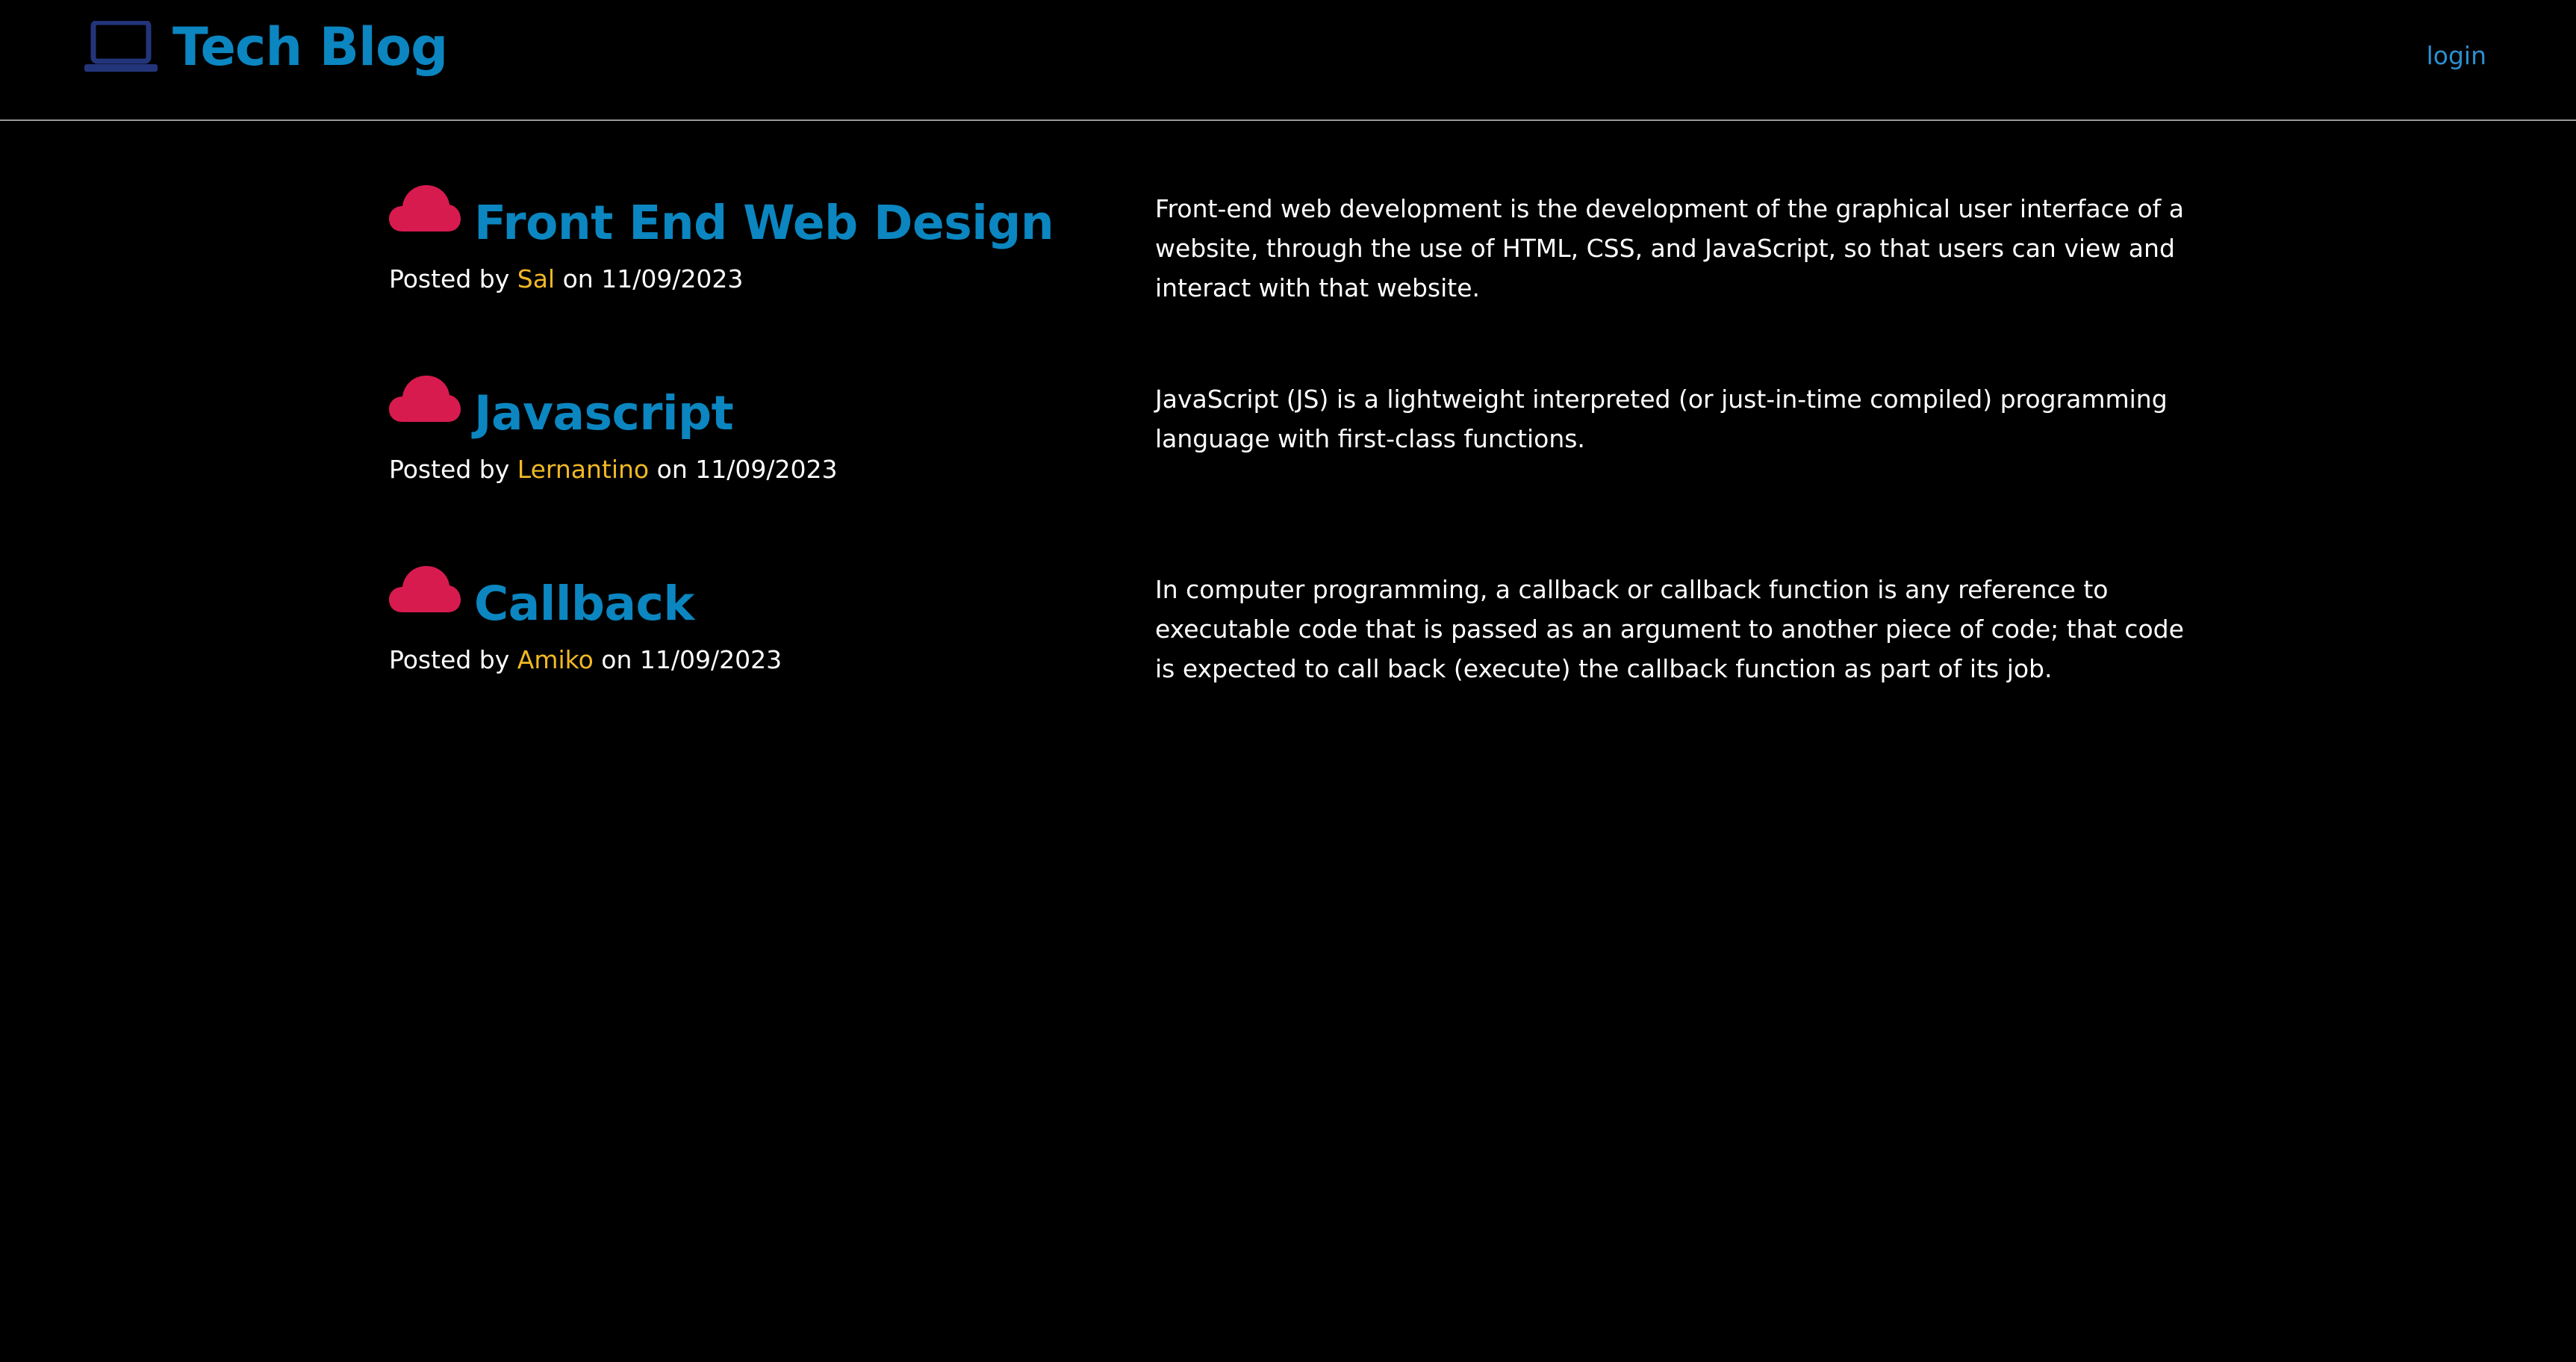 This screenshot has width=2576, height=1362. I want to click on post-title: Javascript, so click(604, 414).